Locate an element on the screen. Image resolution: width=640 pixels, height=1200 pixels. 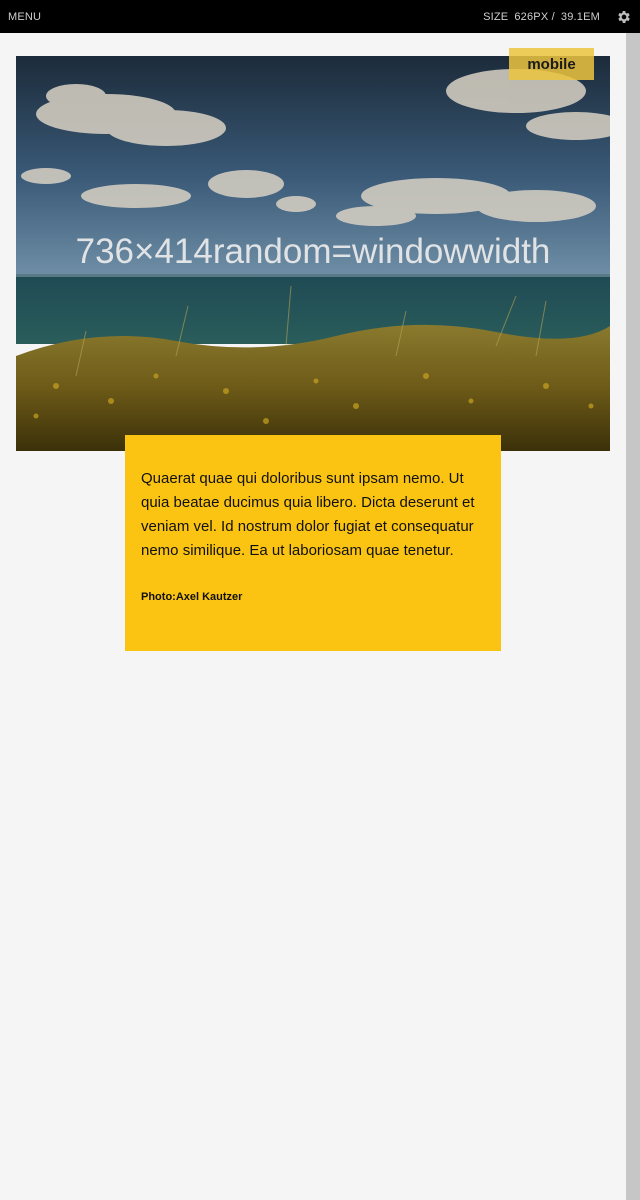
photo-credit: Photo:Axel Kautzer is located at coordinates (192, 597).